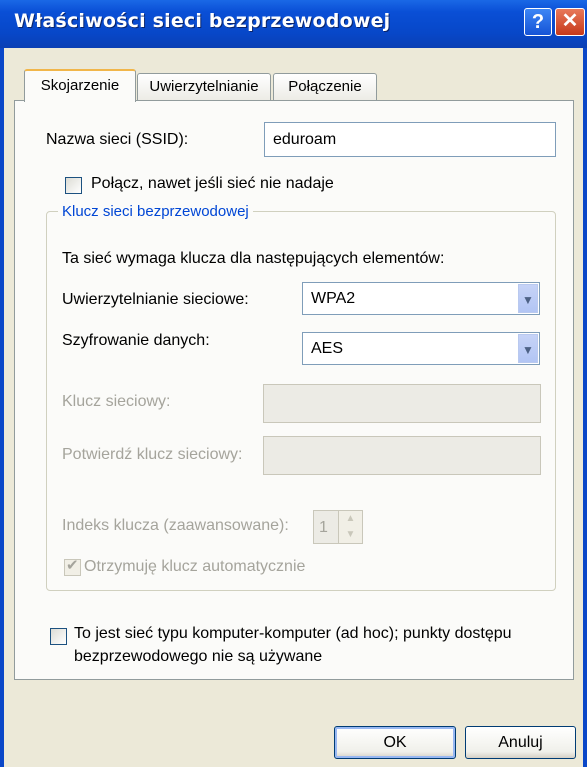 The width and height of the screenshot is (587, 767). I want to click on network-auth-select: WPA2 ▼, so click(421, 298).